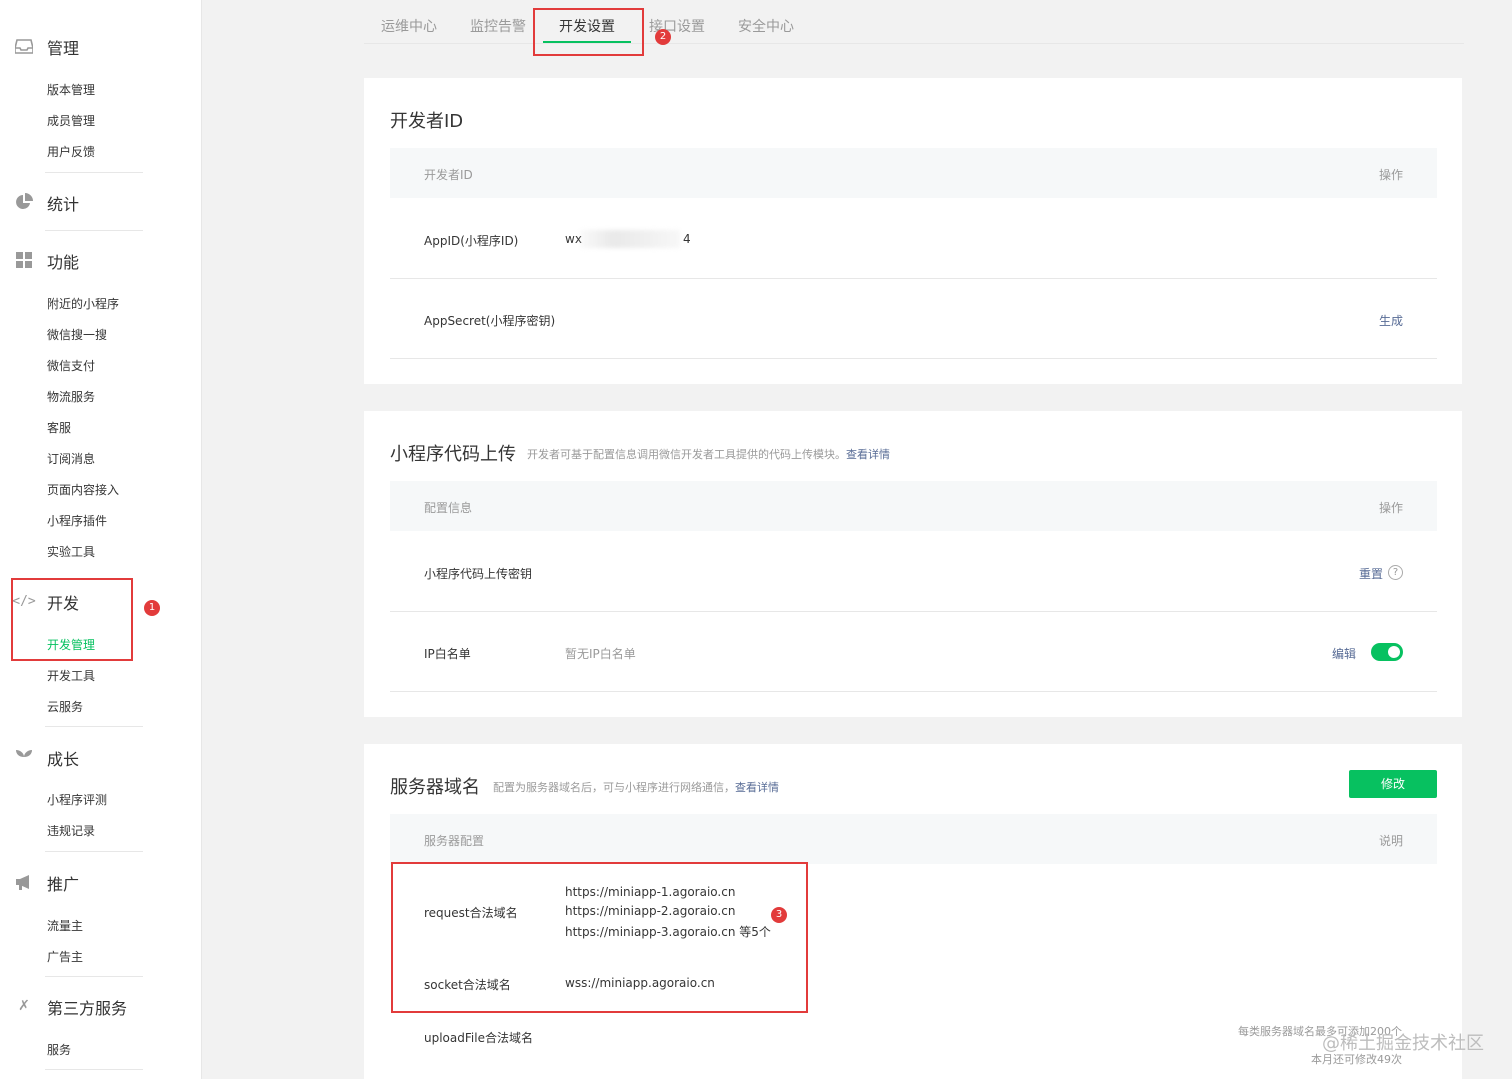 Image resolution: width=1512 pixels, height=1079 pixels. Describe the element at coordinates (453, 454) in the screenshot. I see `card-title: 小程序代码上传` at that location.